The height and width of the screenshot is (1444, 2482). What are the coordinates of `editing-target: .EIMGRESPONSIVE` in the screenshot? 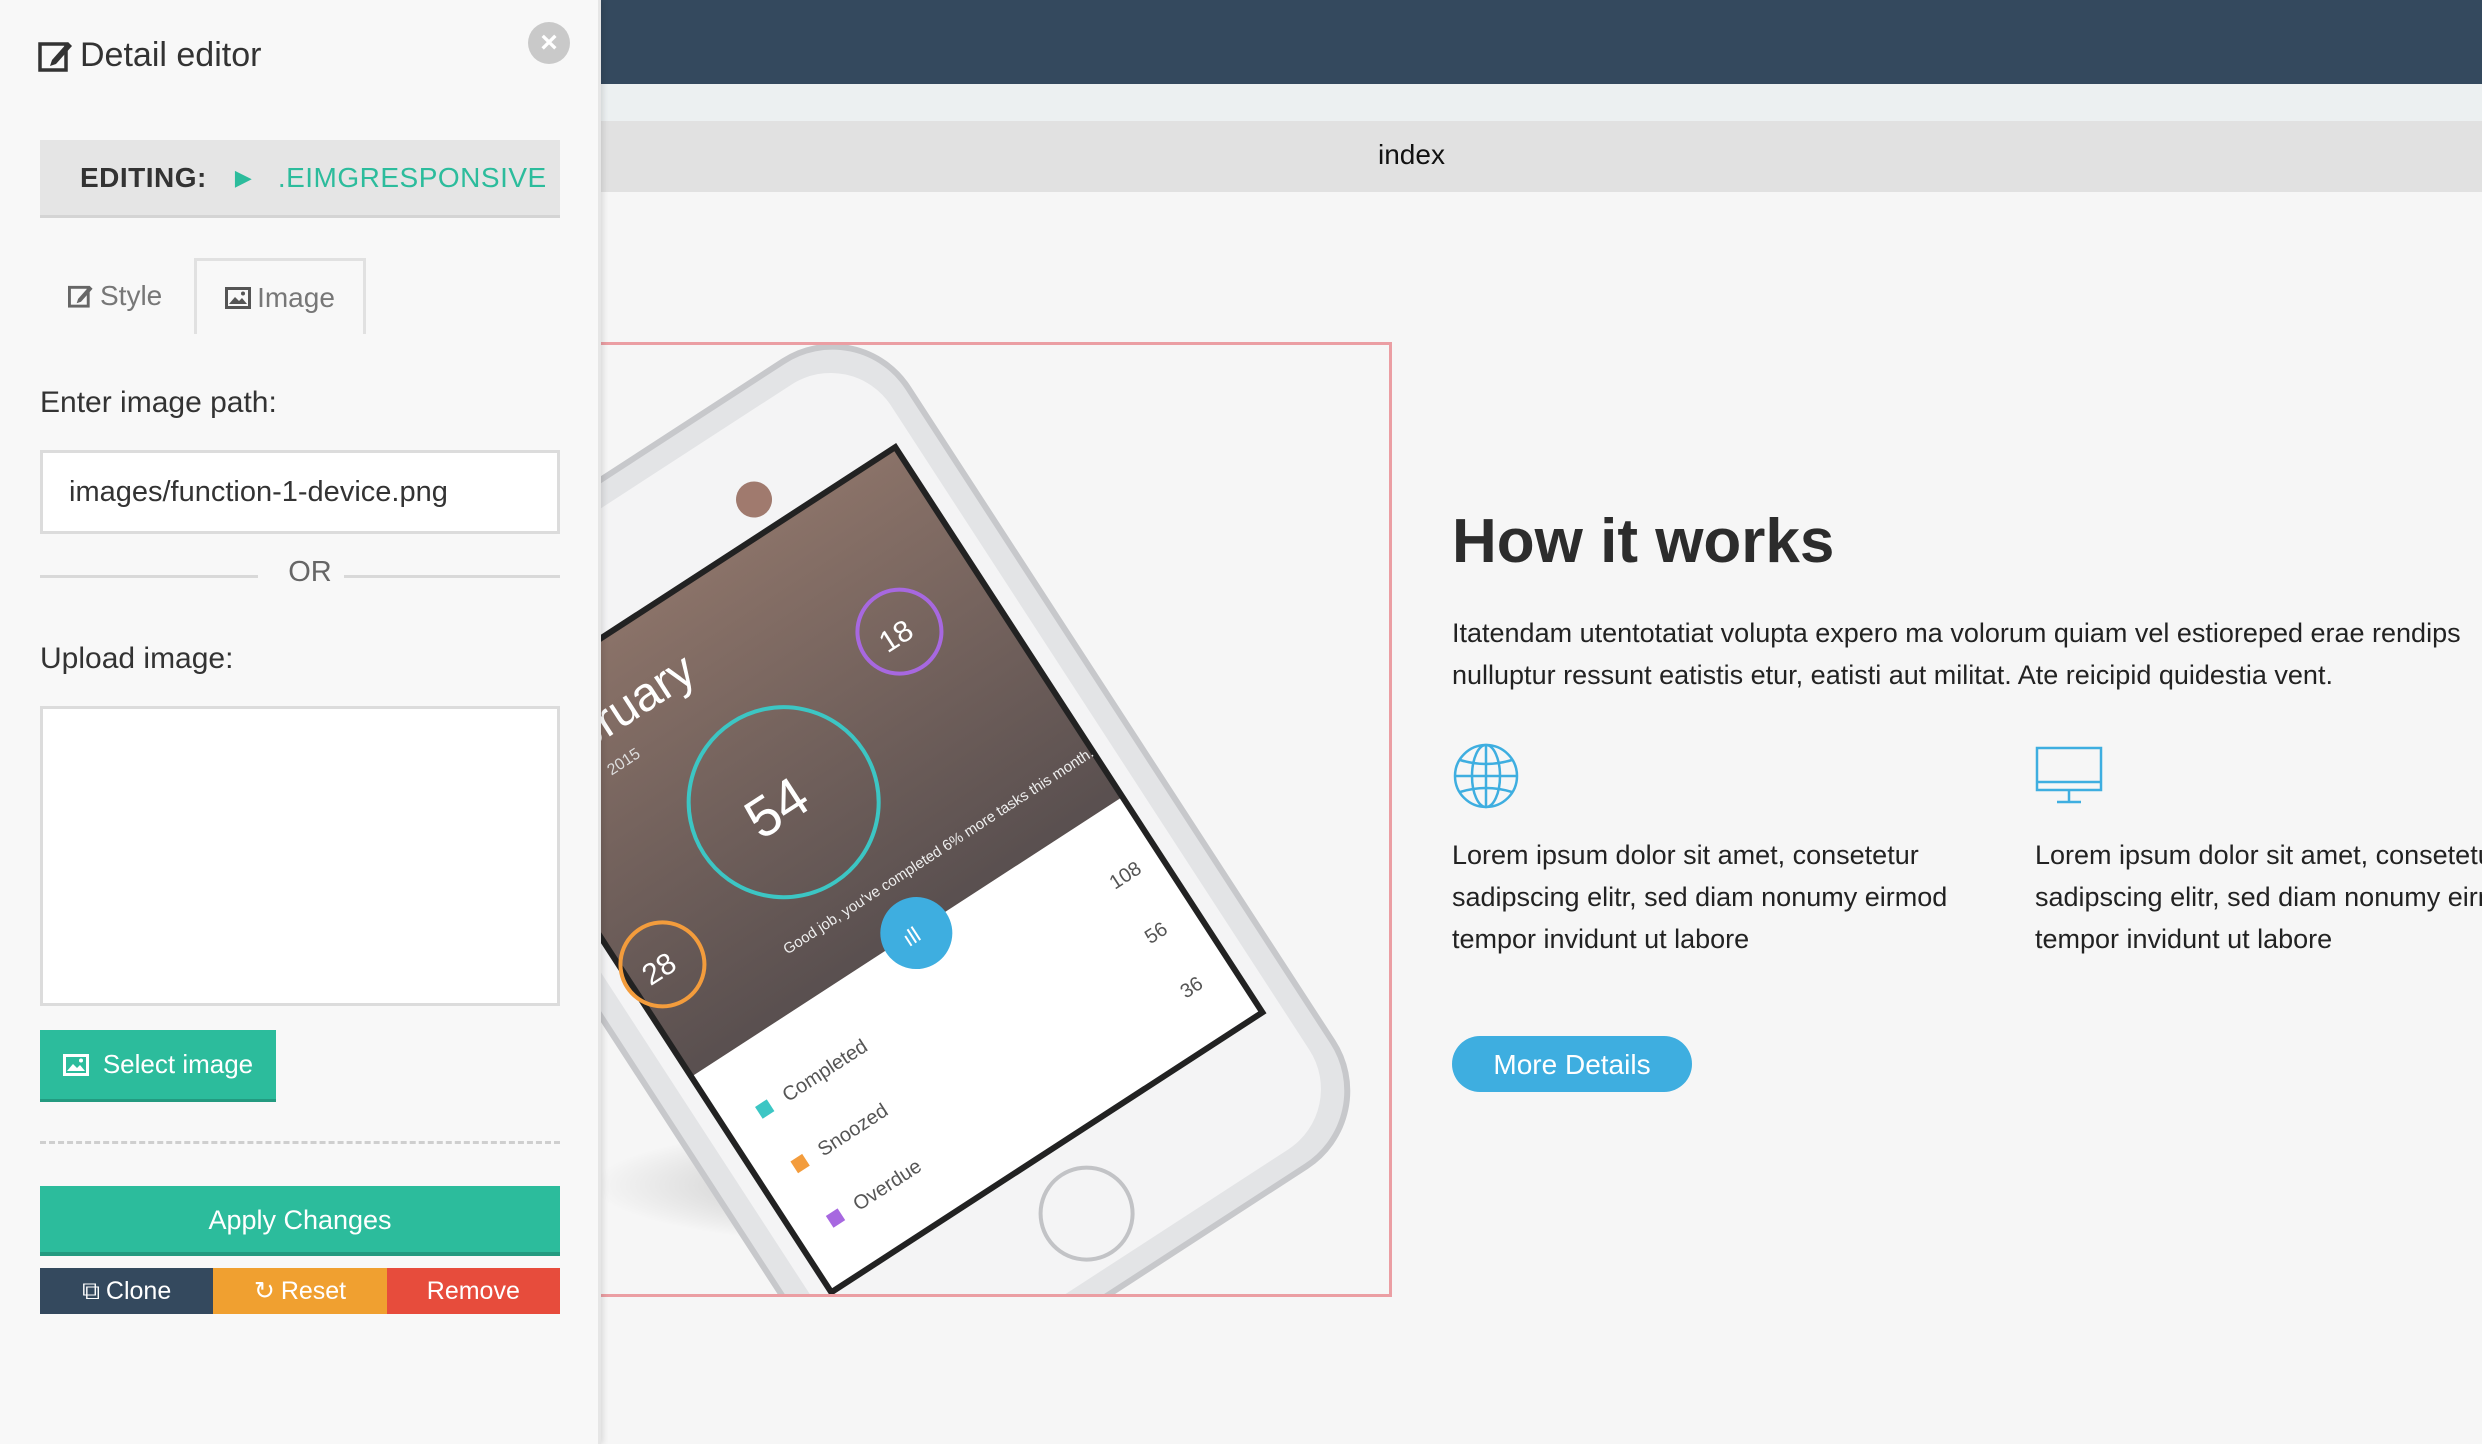 It's located at (412, 178).